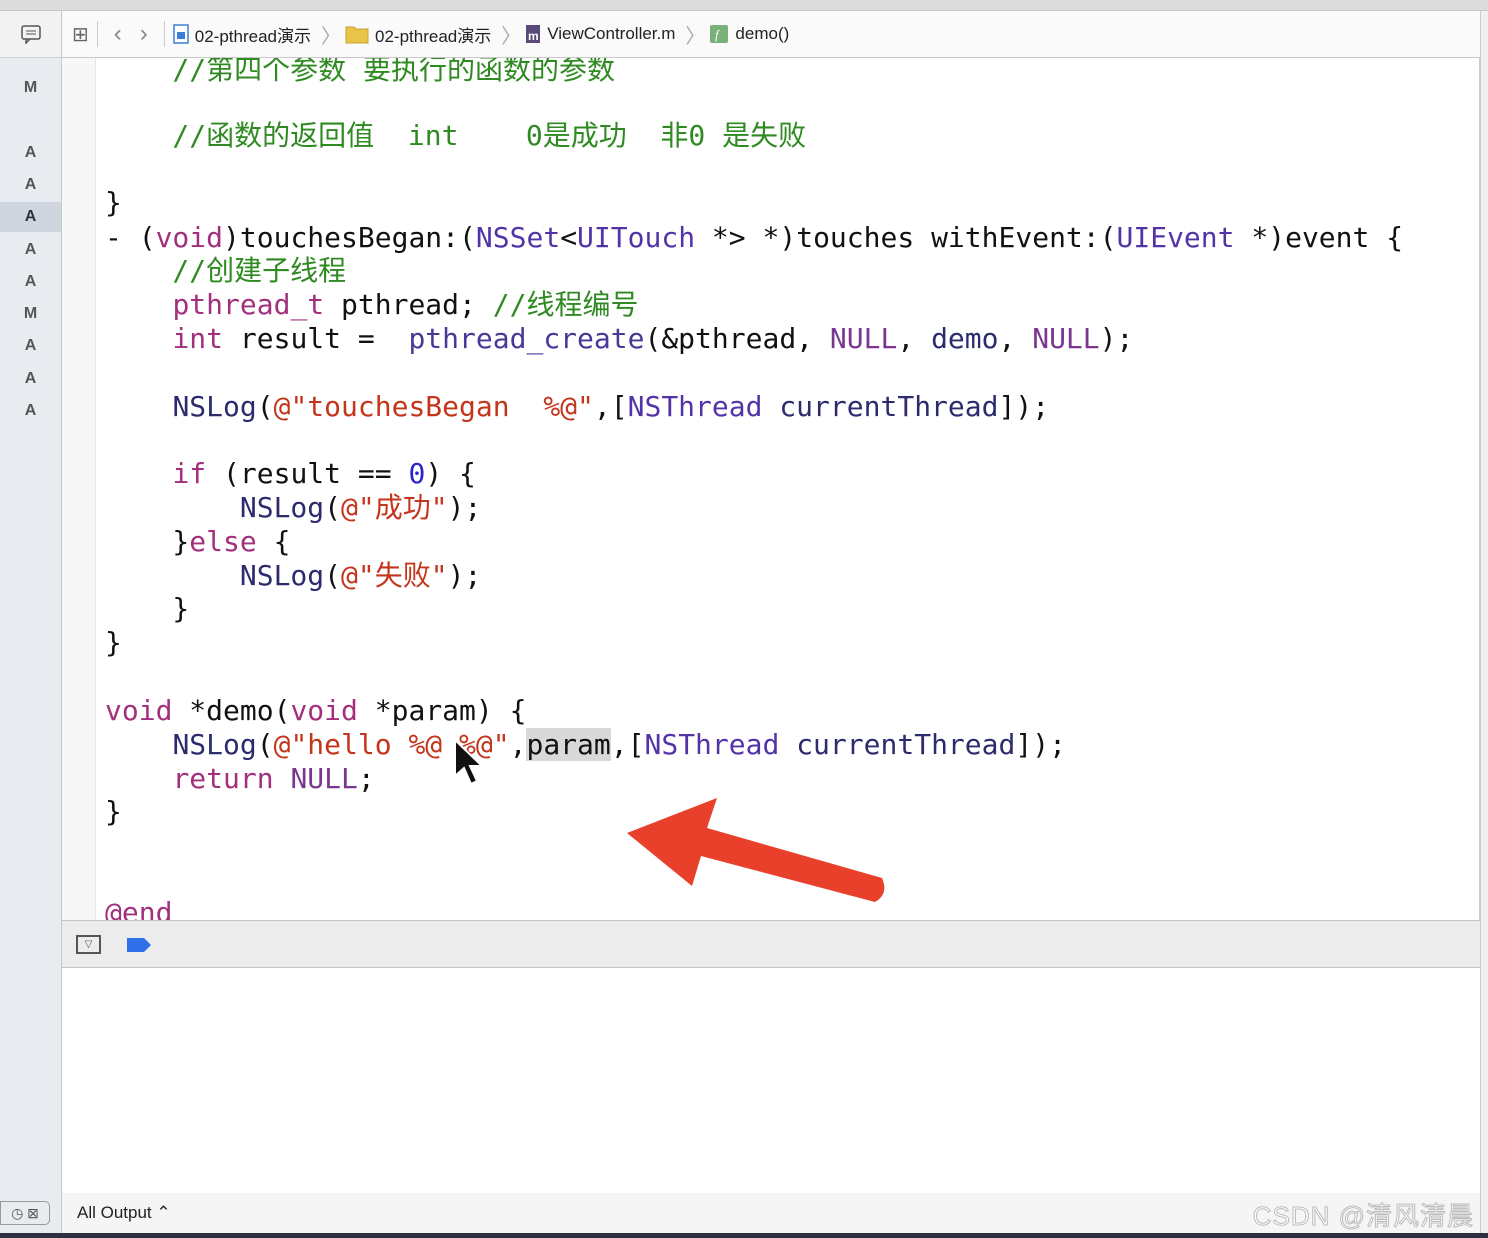  What do you see at coordinates (442, 710) in the screenshot?
I see `code-token: *param) {` at bounding box center [442, 710].